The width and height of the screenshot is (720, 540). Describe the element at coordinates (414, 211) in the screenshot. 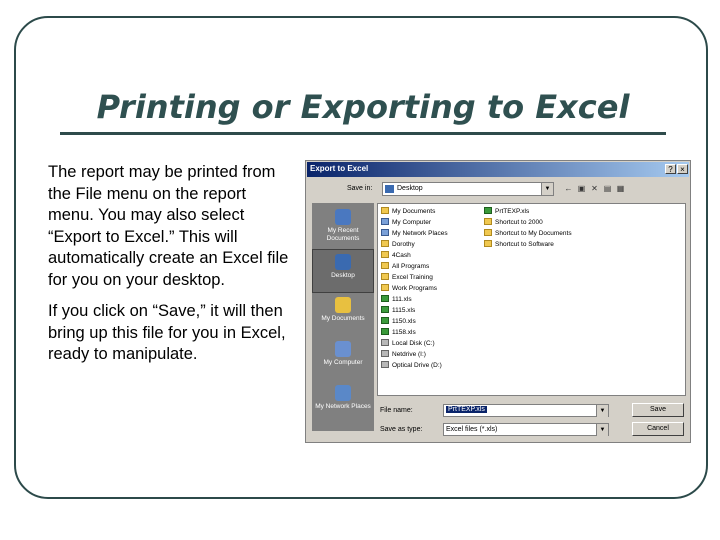

I see `file-name: My Documents` at that location.